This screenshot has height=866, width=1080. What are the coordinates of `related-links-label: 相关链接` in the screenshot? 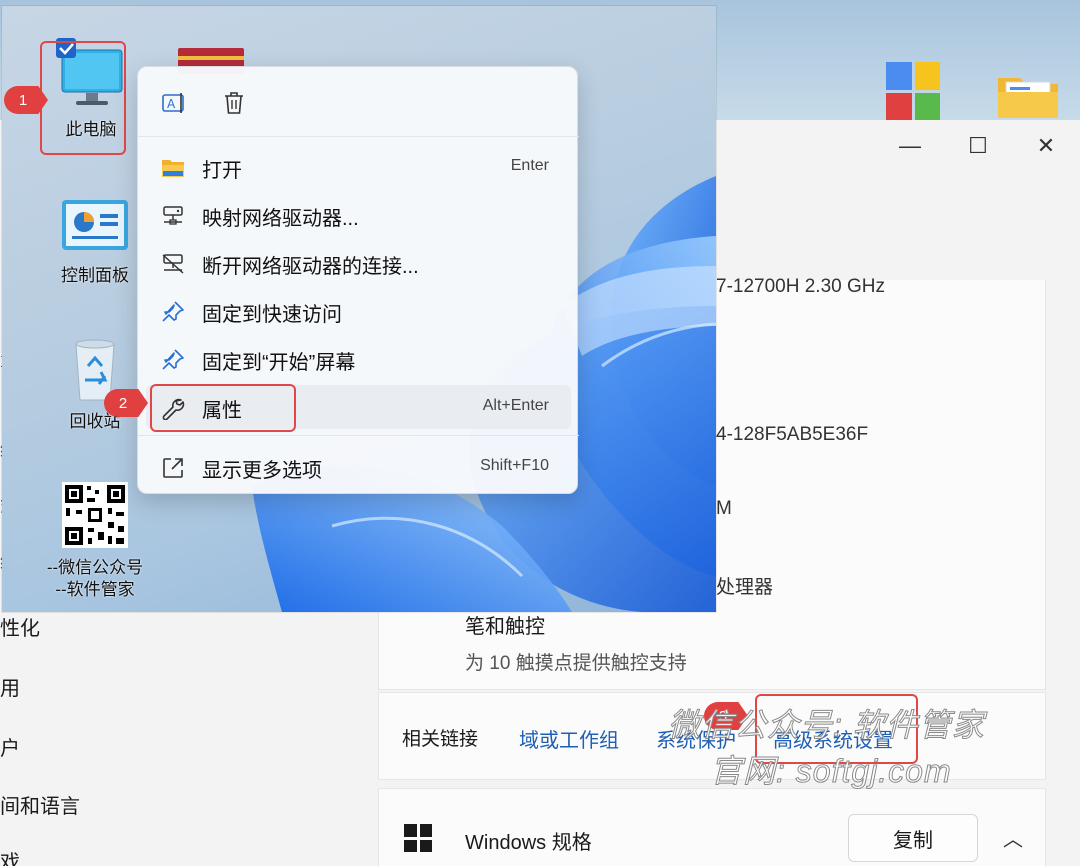 It's located at (440, 739).